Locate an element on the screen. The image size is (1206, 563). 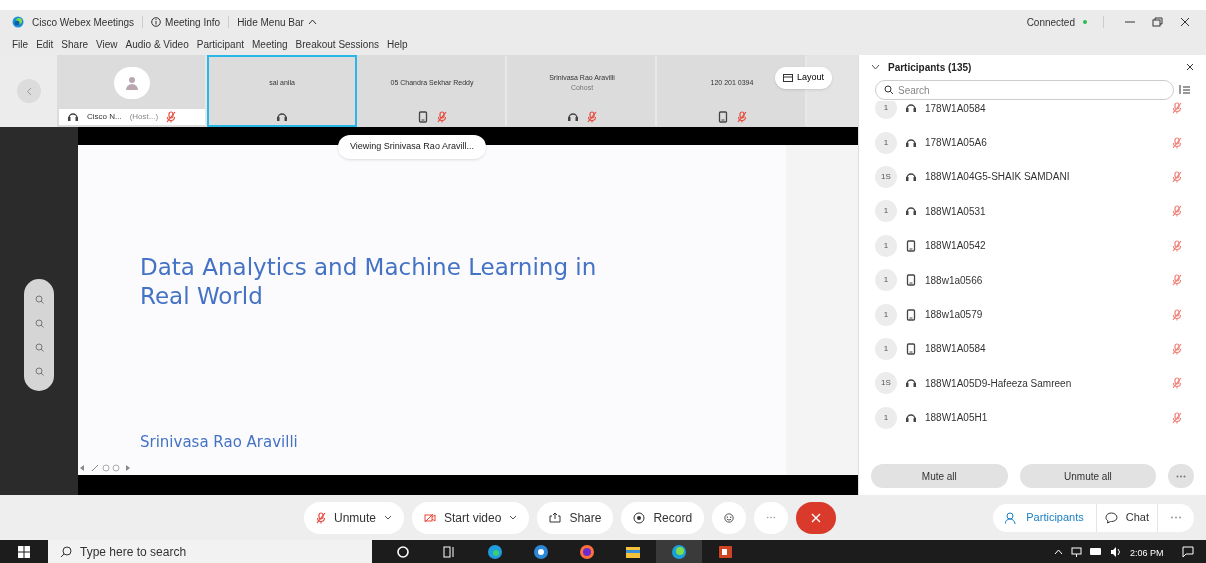
chat-button: Chat is located at coordinates (1126, 517).